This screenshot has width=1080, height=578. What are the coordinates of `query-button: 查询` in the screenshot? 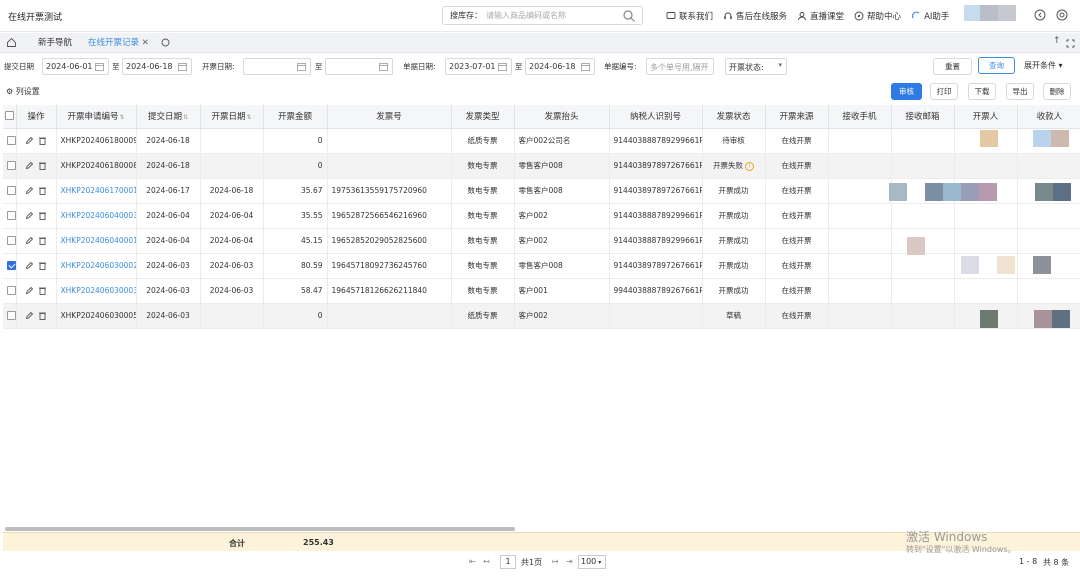 It's located at (996, 65).